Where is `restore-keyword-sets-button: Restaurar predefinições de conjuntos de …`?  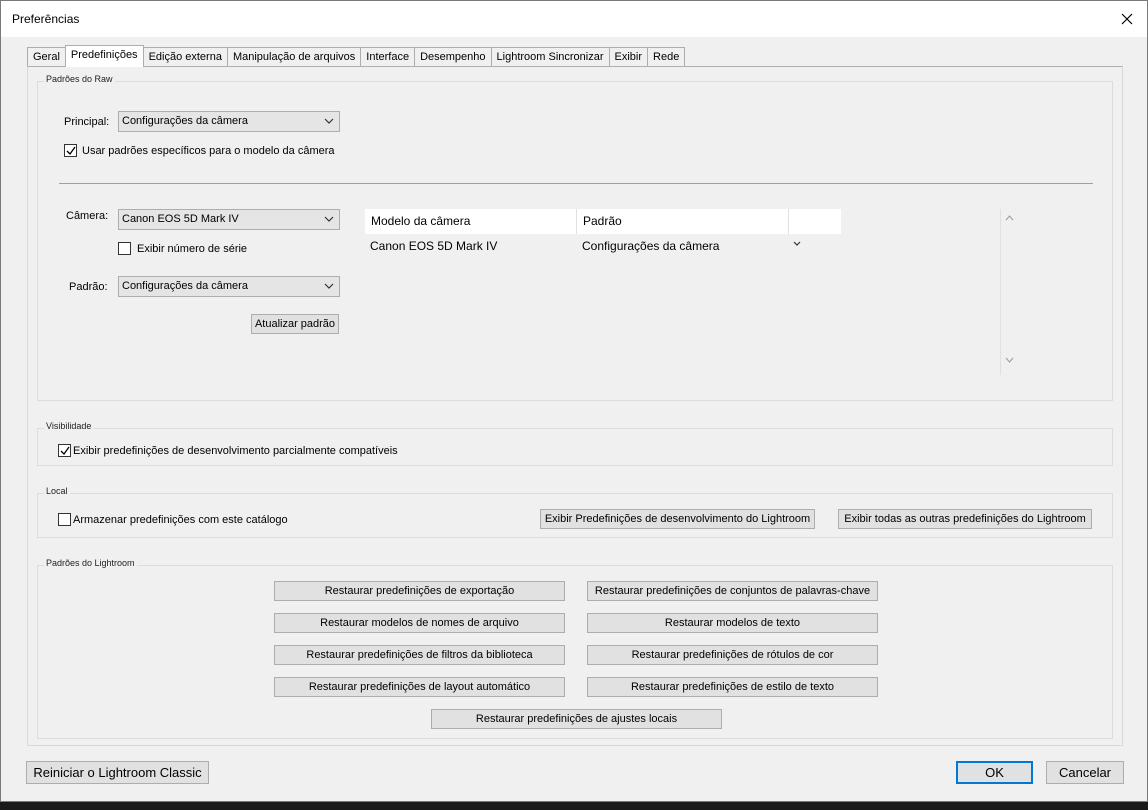
restore-keyword-sets-button: Restaurar predefinições de conjuntos de … is located at coordinates (732, 591).